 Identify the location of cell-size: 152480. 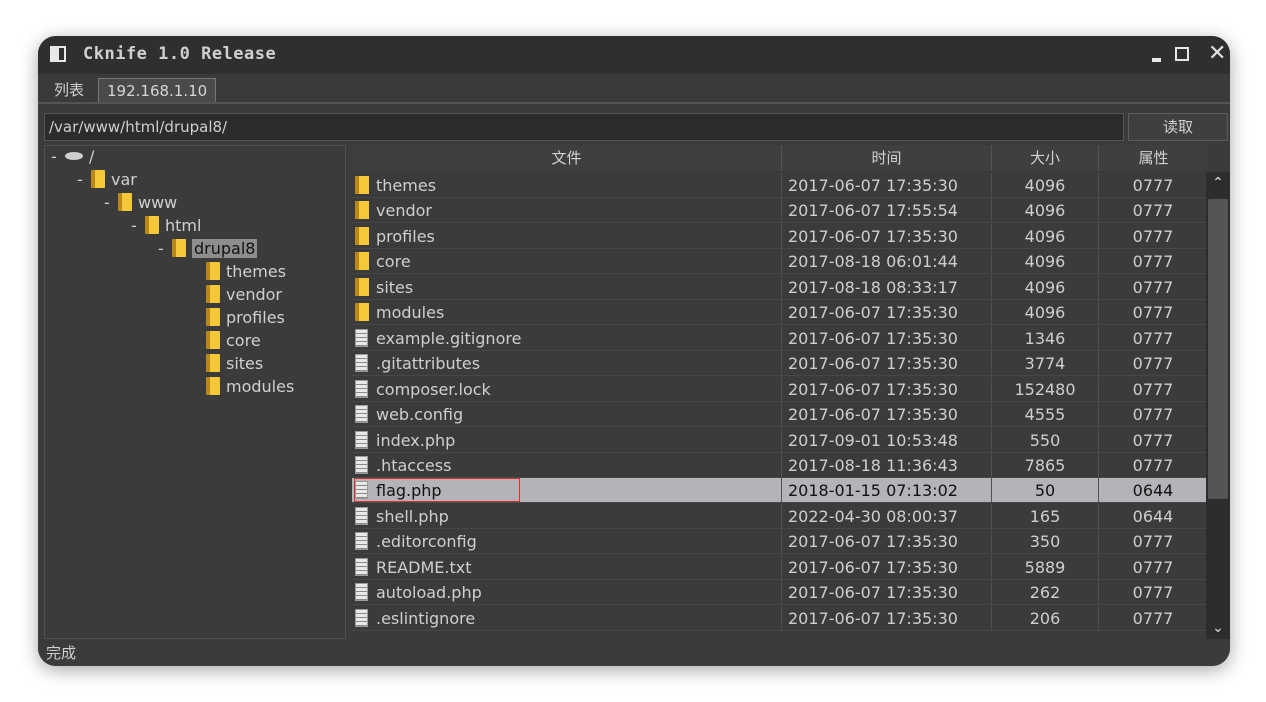
(1045, 389).